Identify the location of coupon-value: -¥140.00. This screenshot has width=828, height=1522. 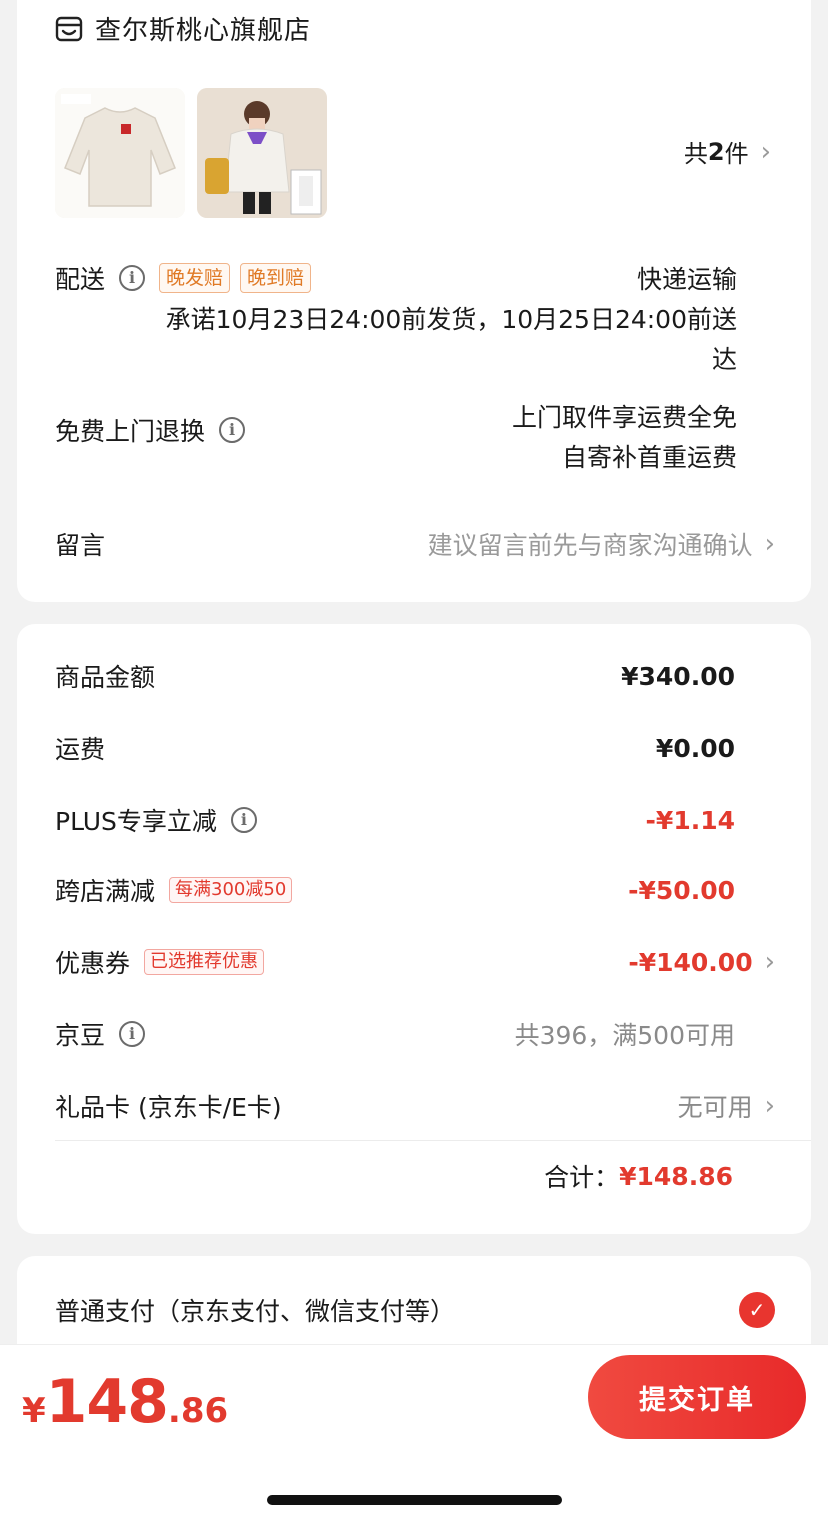
(690, 962).